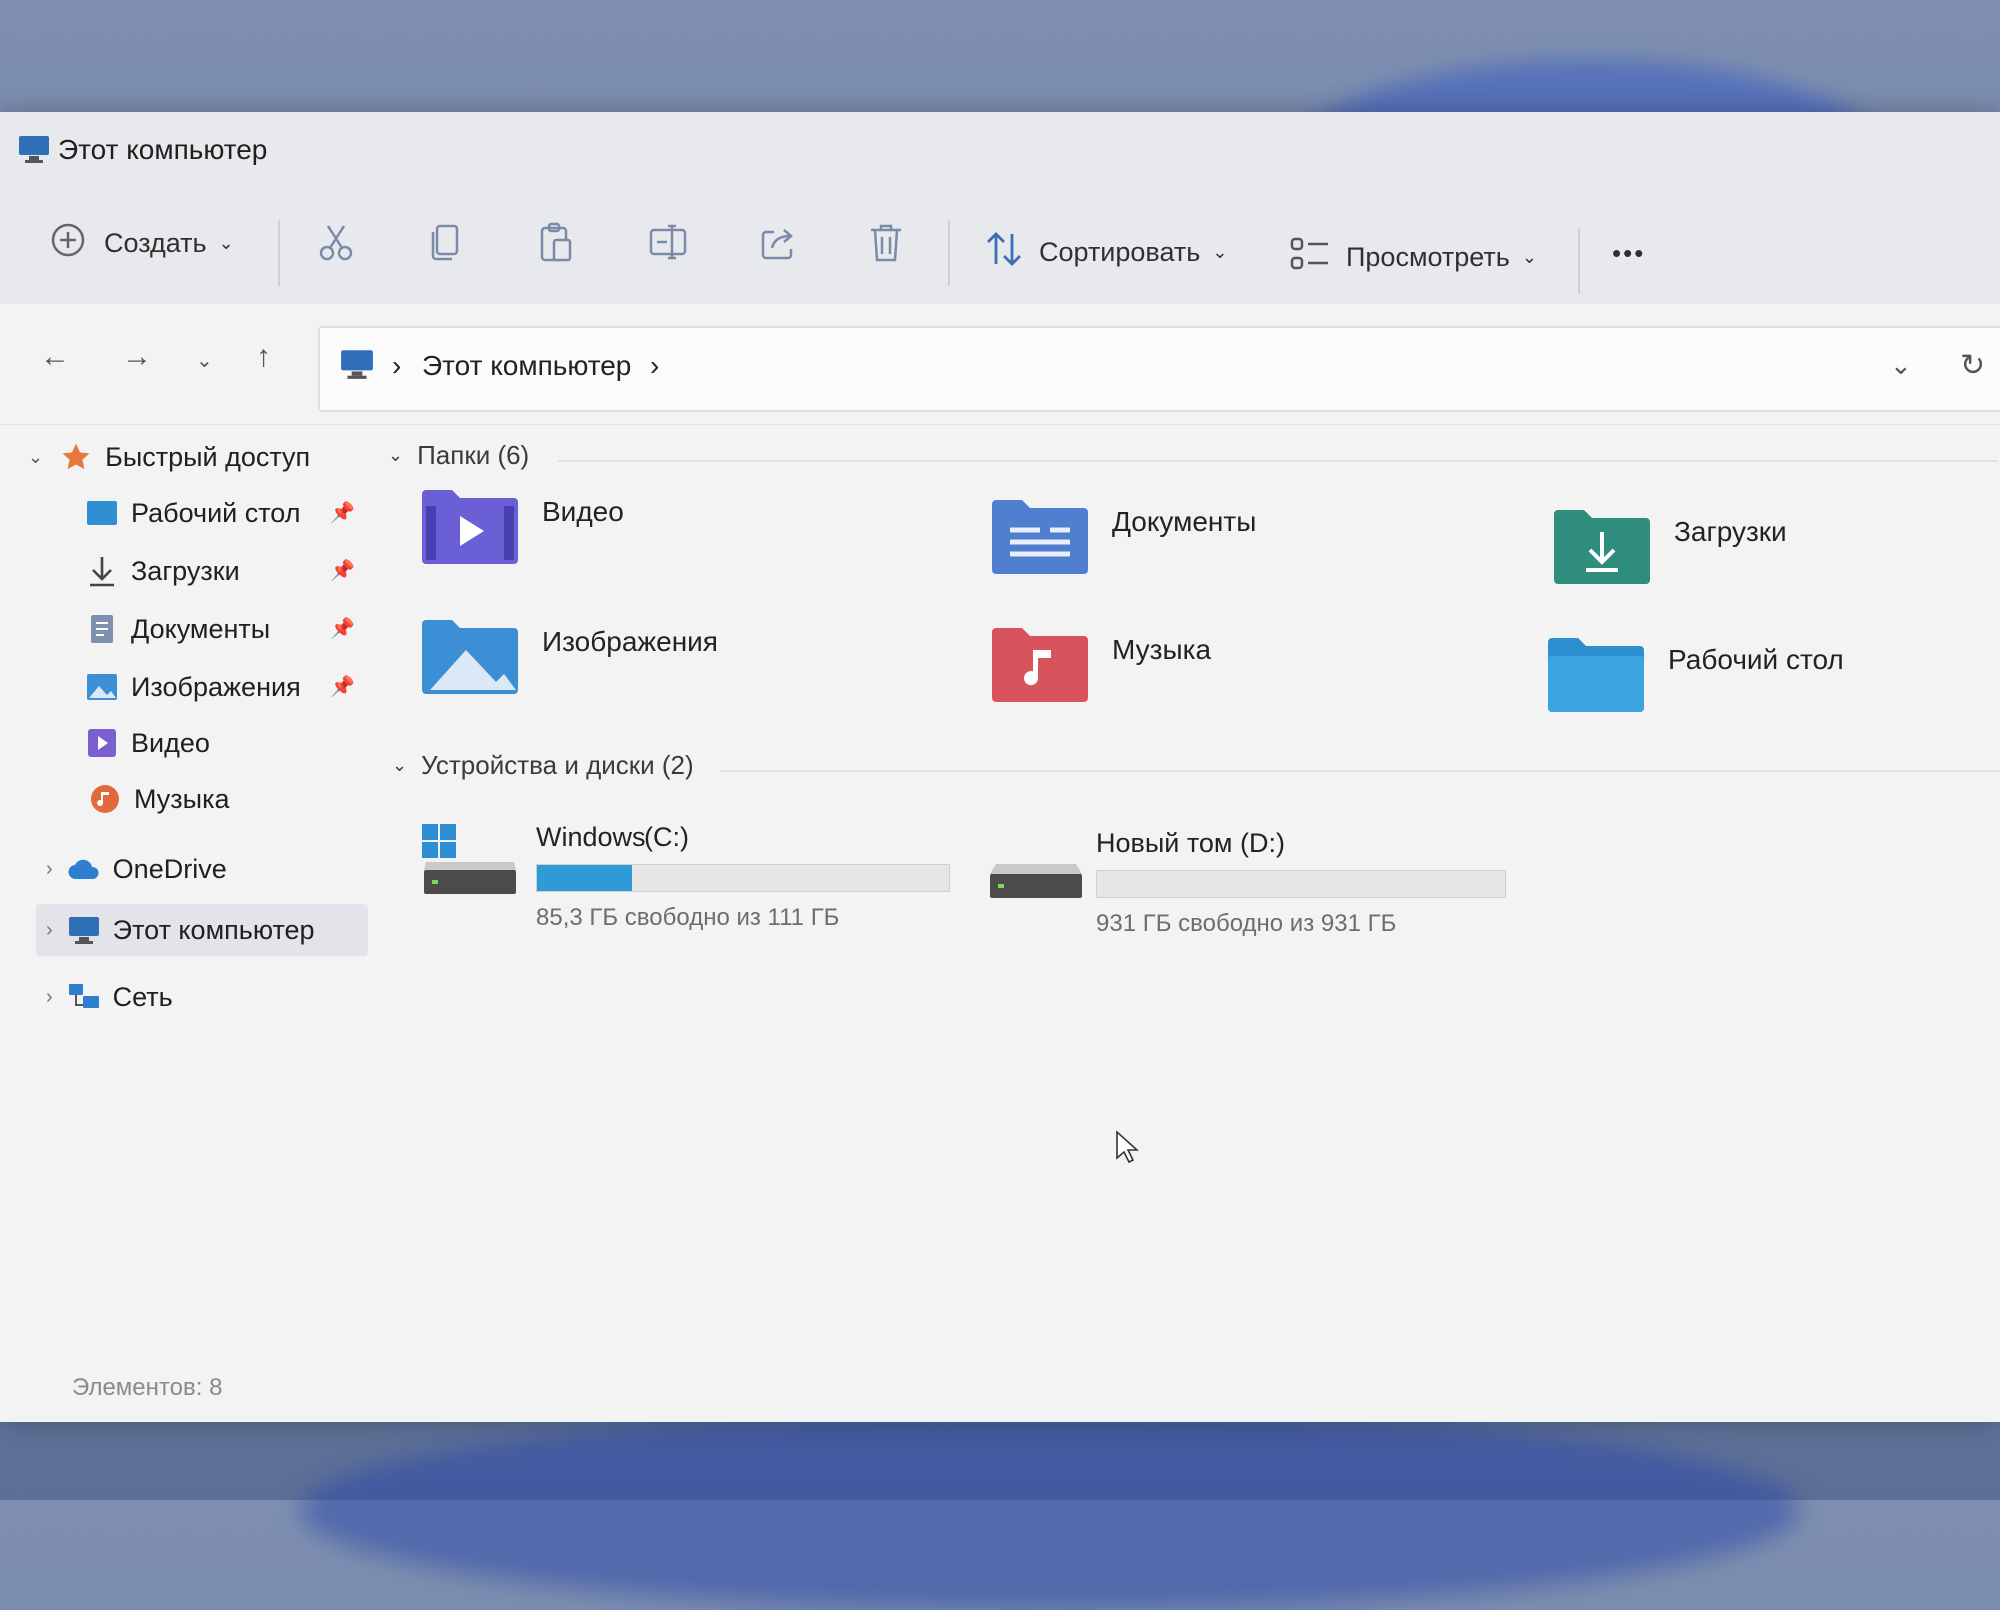  I want to click on star-icon, so click(76, 457).